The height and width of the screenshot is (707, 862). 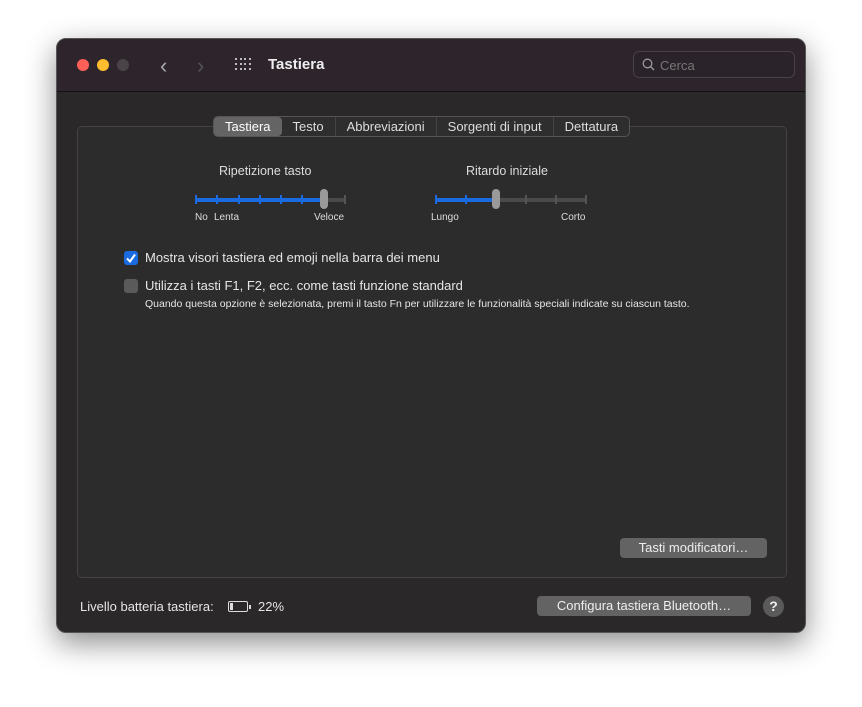 What do you see at coordinates (573, 217) in the screenshot?
I see `delay-max-label: Corto` at bounding box center [573, 217].